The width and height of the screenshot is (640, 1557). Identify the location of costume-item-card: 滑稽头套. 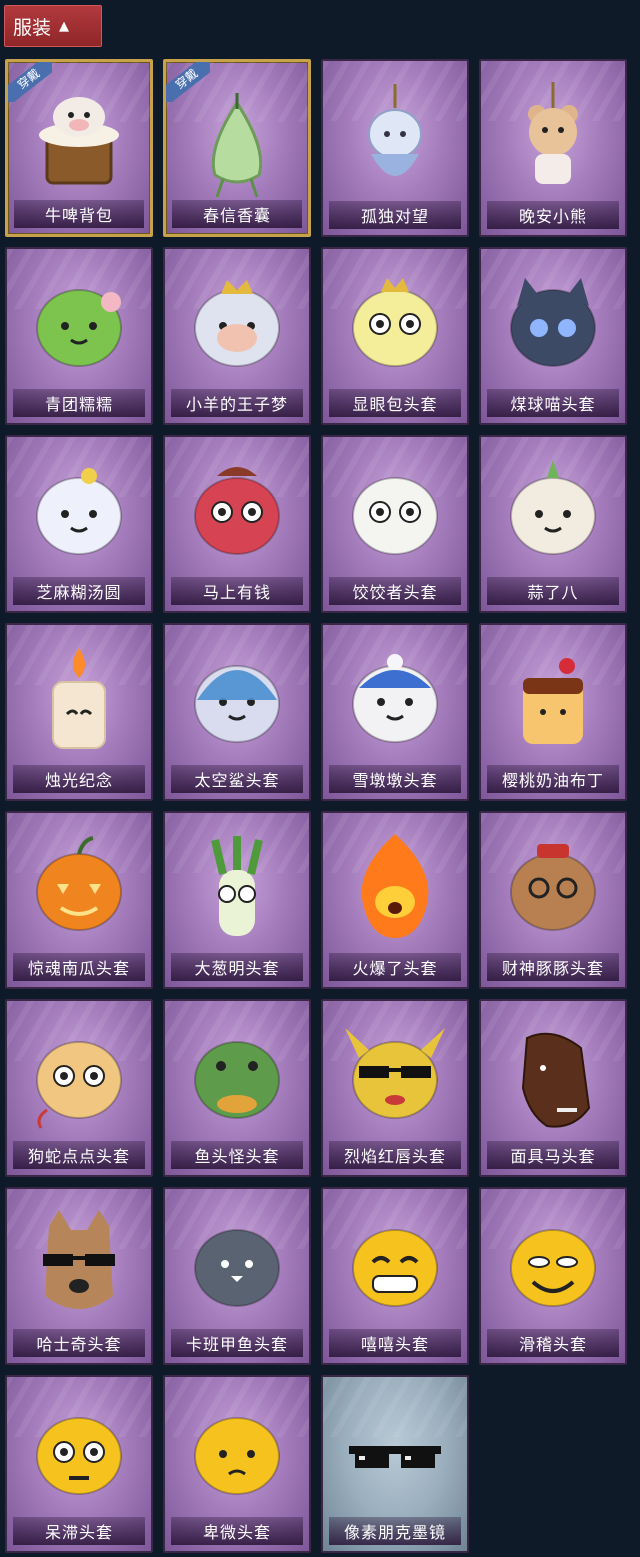
(553, 1276).